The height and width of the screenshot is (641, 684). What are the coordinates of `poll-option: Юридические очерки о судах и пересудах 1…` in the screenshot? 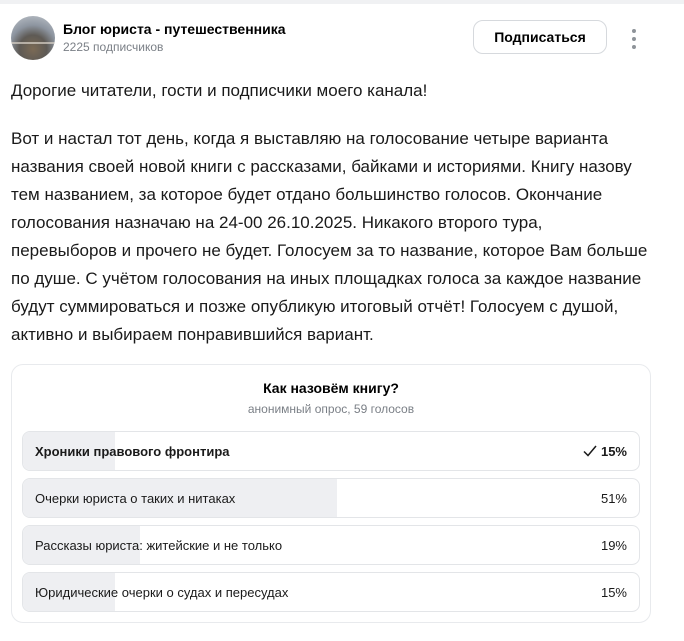 It's located at (331, 592).